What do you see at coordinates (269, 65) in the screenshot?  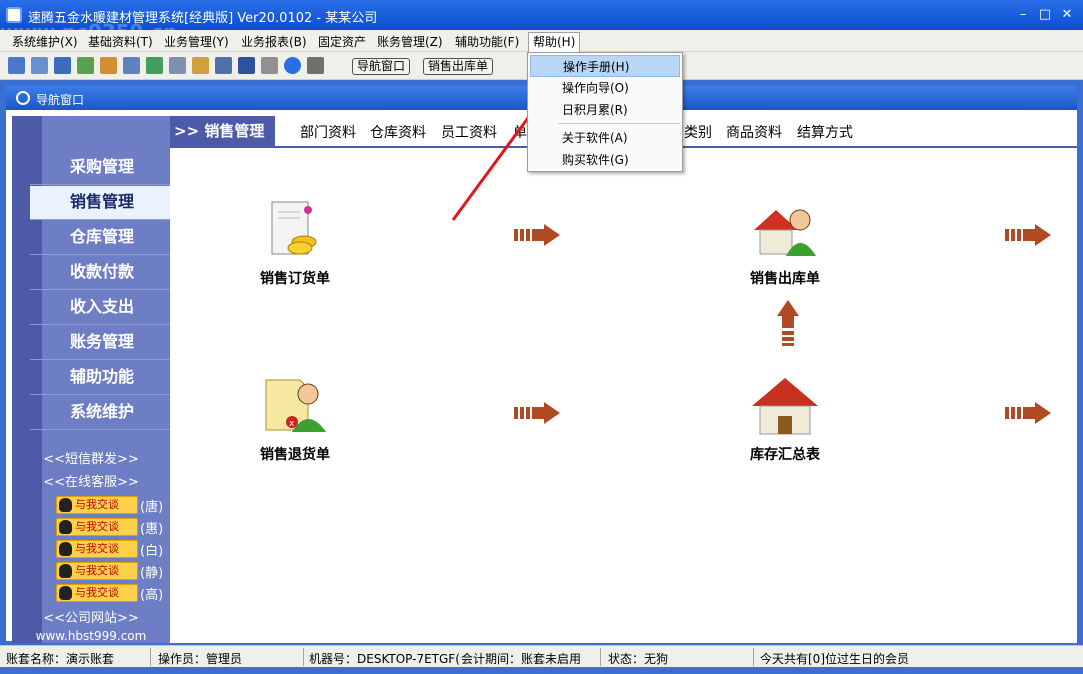 I see `printer-icon` at bounding box center [269, 65].